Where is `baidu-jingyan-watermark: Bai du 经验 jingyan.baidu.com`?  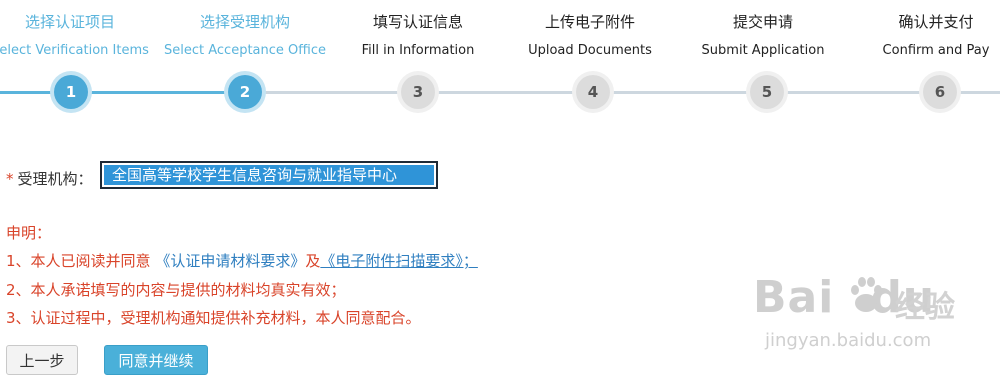
baidu-jingyan-watermark: Bai du 经验 jingyan.baidu.com is located at coordinates (870, 322).